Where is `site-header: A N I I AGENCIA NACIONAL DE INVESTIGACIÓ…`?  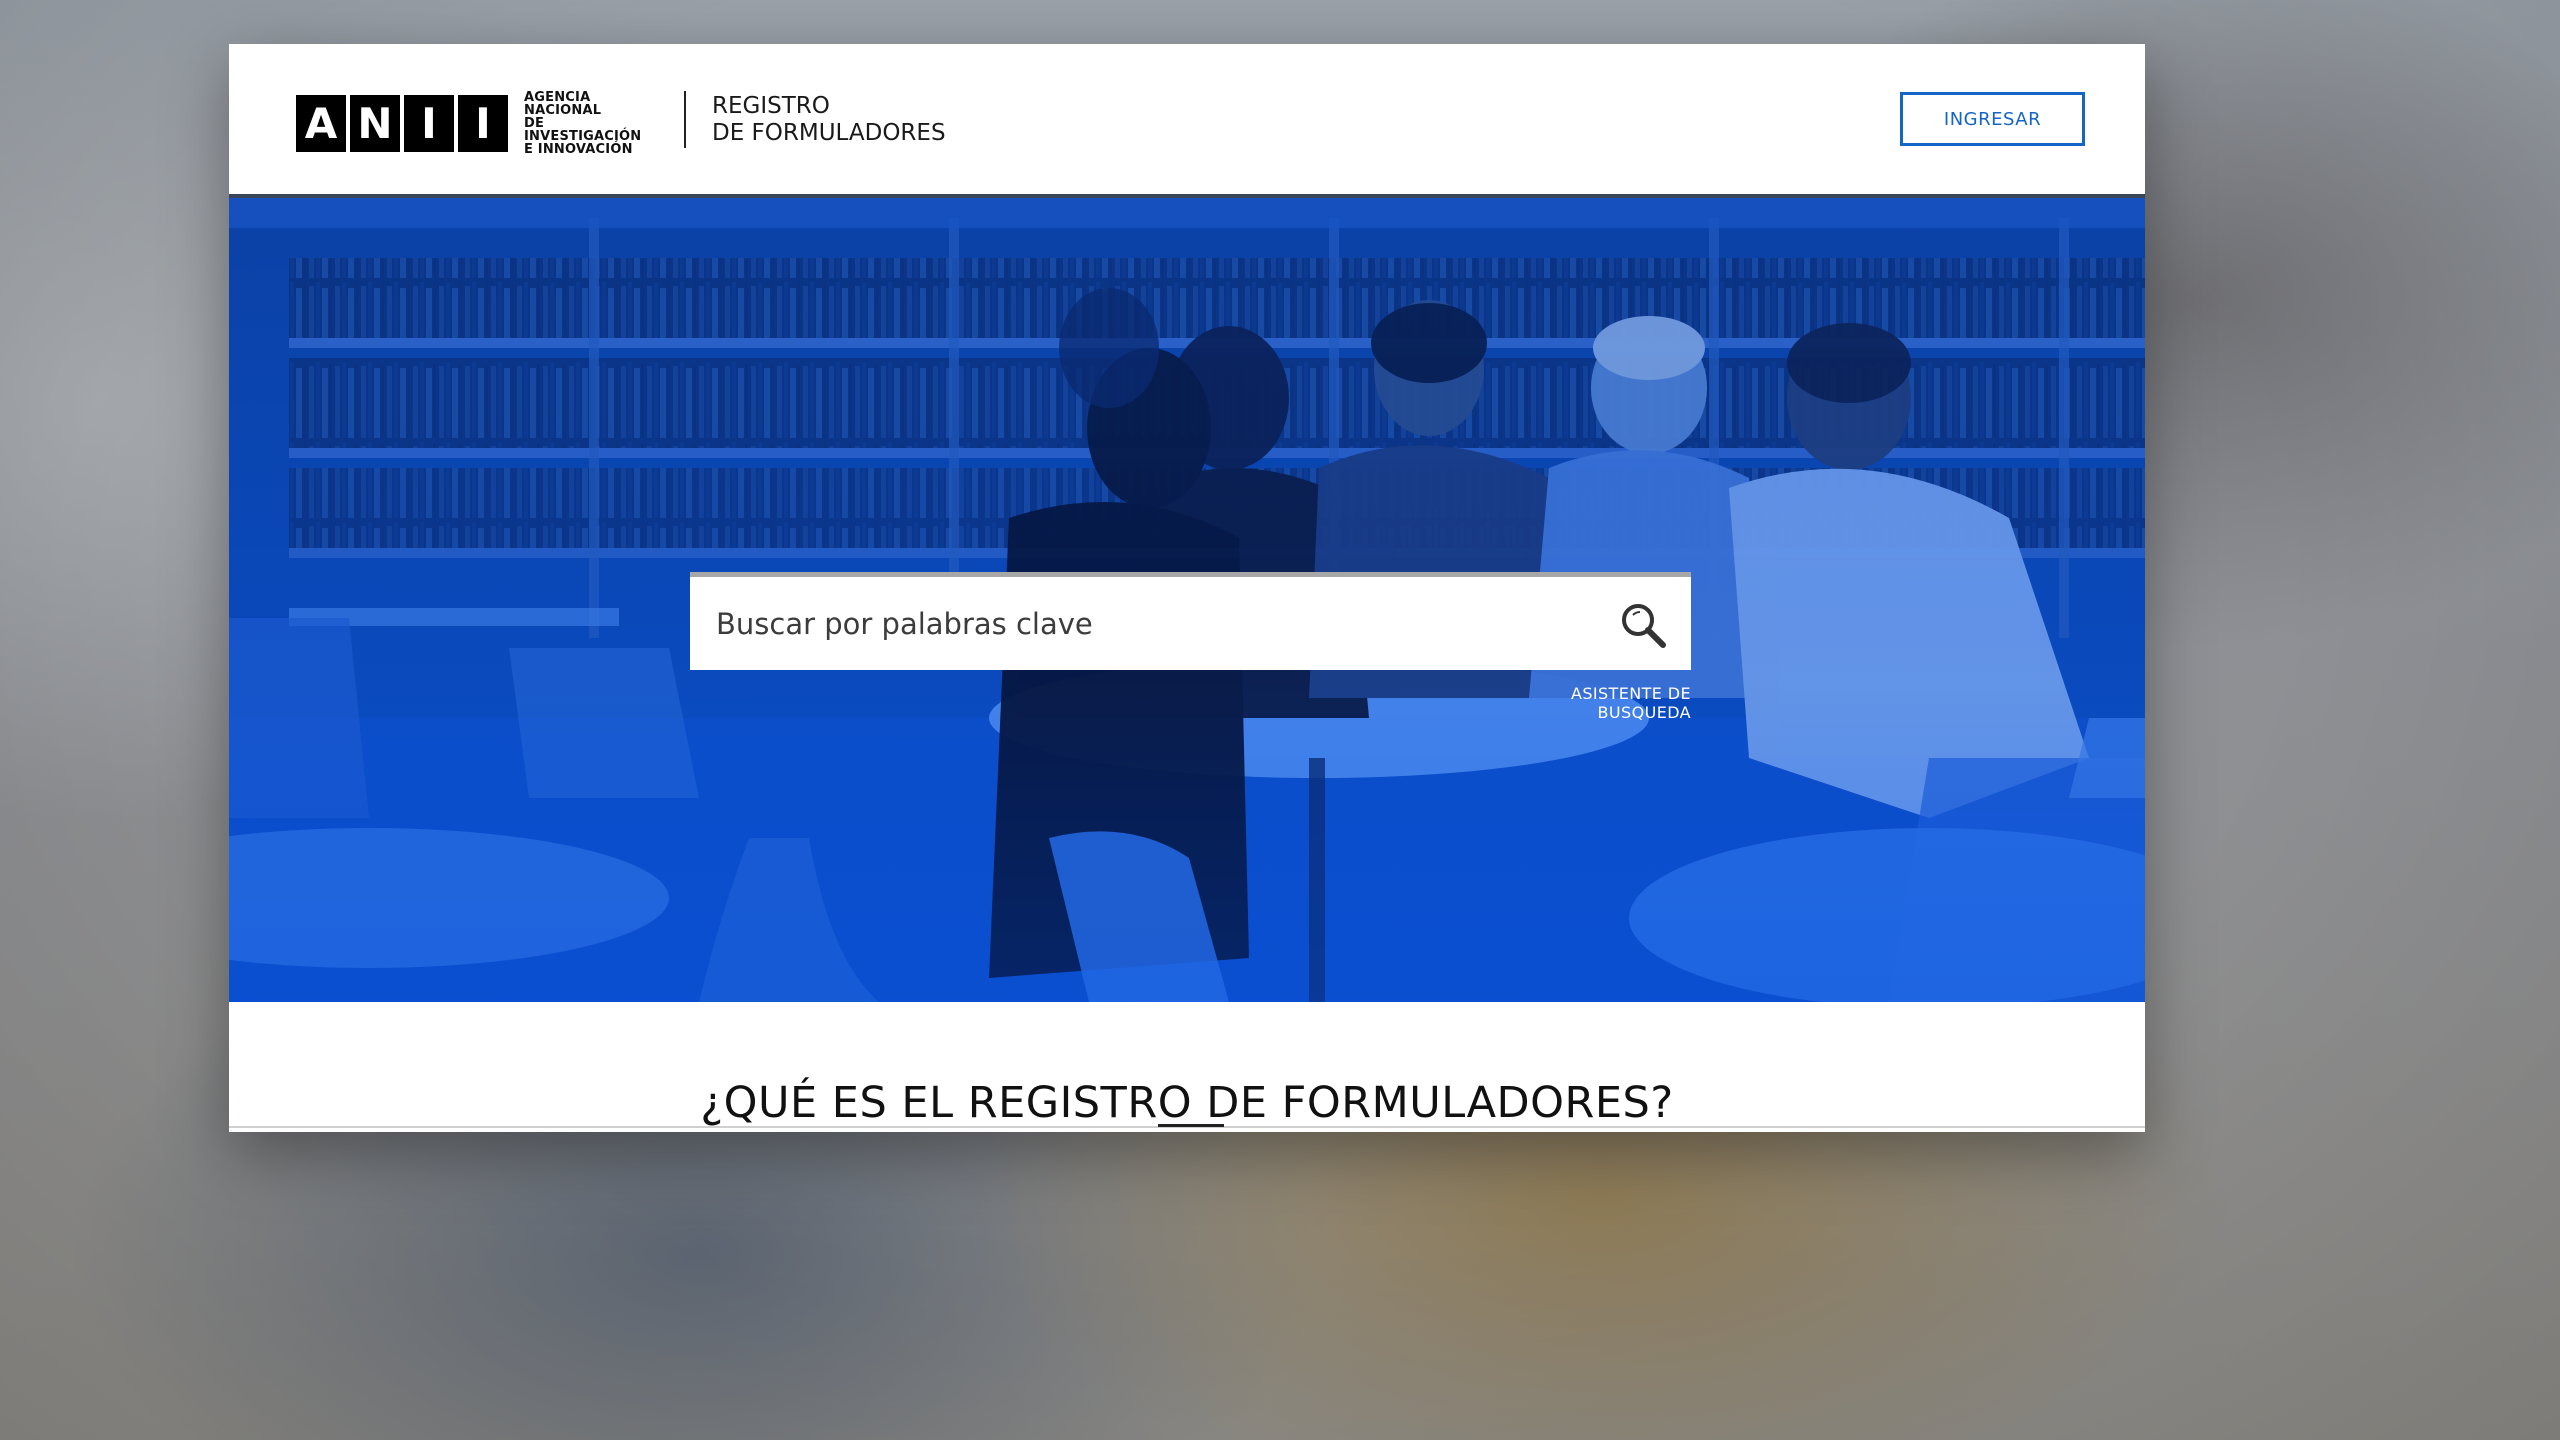 site-header: A N I I AGENCIA NACIONAL DE INVESTIGACIÓ… is located at coordinates (1187, 119).